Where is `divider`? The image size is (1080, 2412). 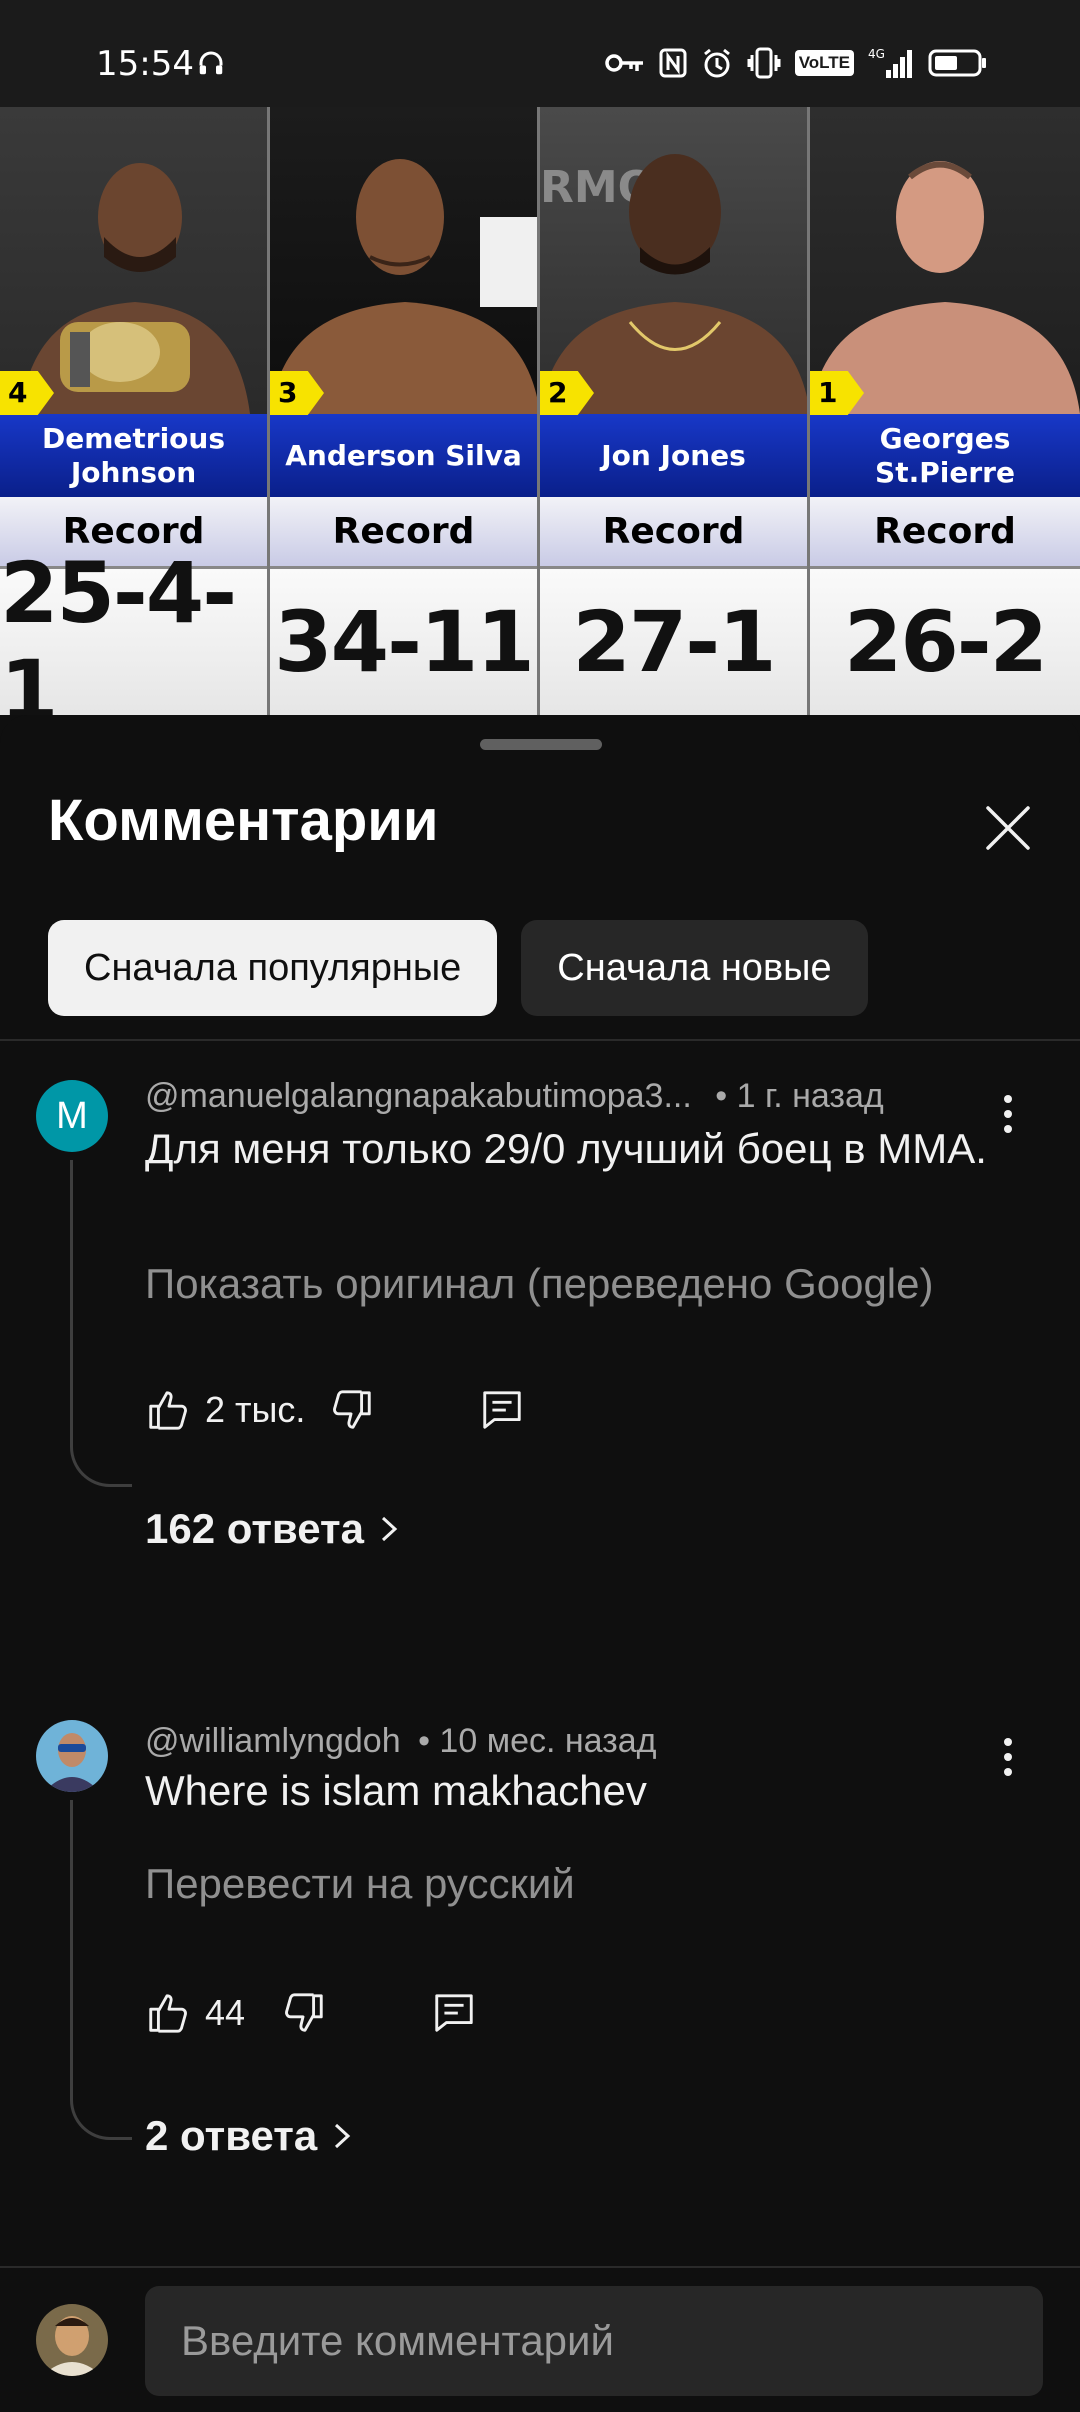 divider is located at coordinates (540, 1040).